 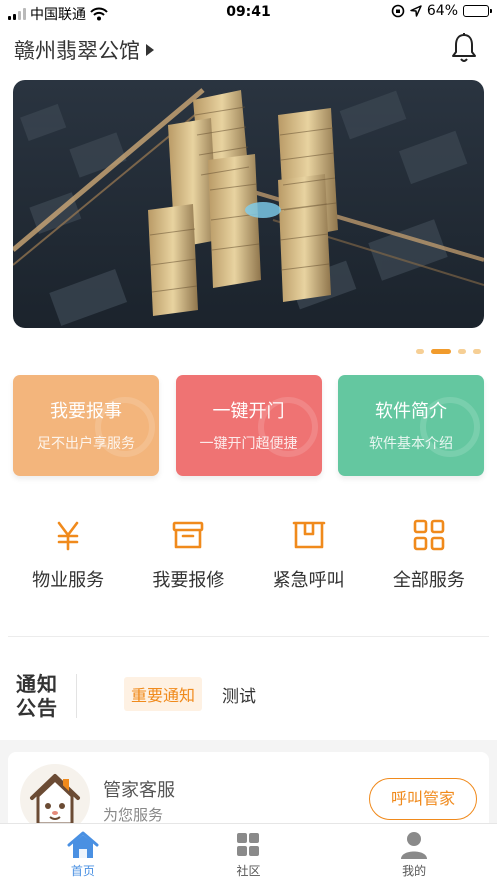 What do you see at coordinates (429, 555) in the screenshot?
I see `all-services-item: 全部服务` at bounding box center [429, 555].